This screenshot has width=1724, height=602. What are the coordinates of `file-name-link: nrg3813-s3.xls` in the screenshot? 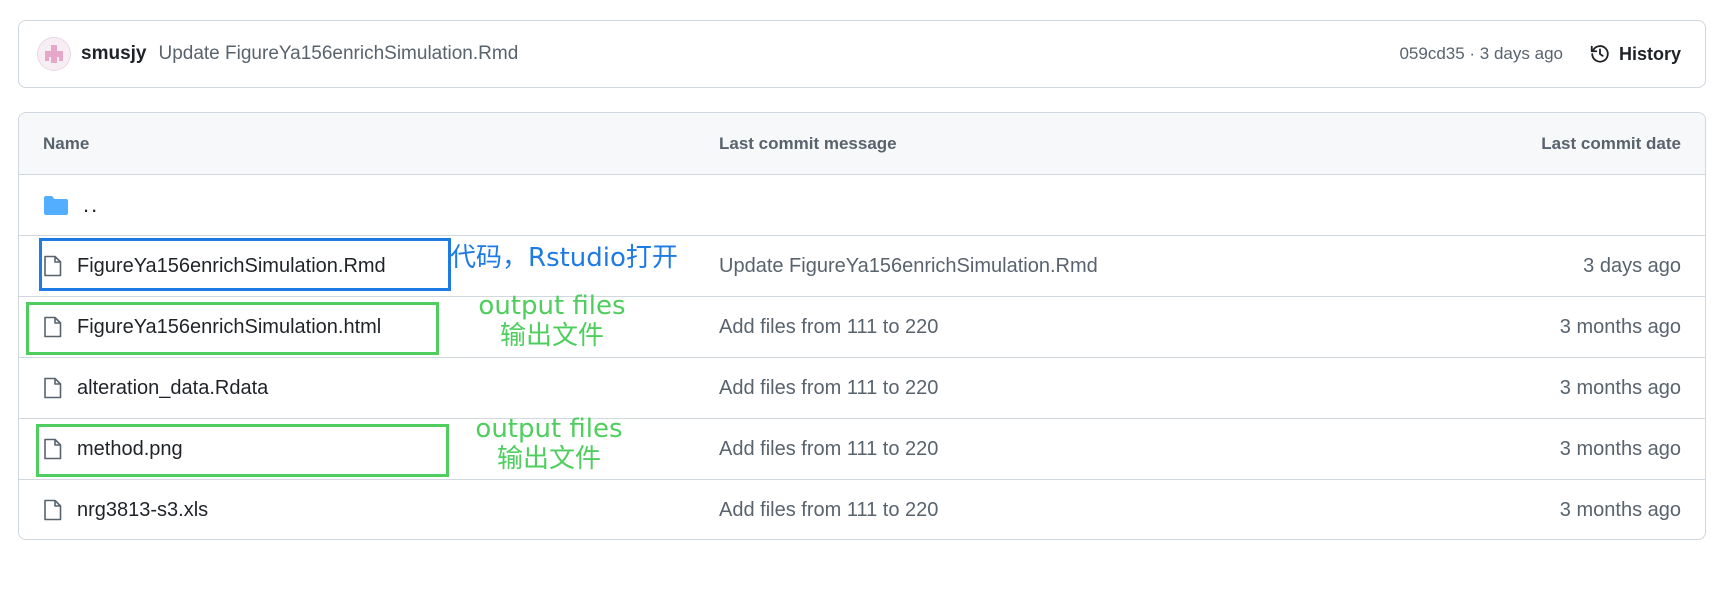 It's located at (142, 510).